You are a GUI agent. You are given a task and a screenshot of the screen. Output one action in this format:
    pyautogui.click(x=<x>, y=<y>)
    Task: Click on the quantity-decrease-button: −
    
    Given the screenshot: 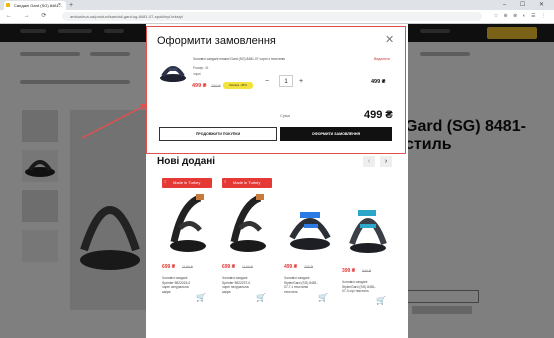 What is the action you would take?
    pyautogui.click(x=267, y=81)
    